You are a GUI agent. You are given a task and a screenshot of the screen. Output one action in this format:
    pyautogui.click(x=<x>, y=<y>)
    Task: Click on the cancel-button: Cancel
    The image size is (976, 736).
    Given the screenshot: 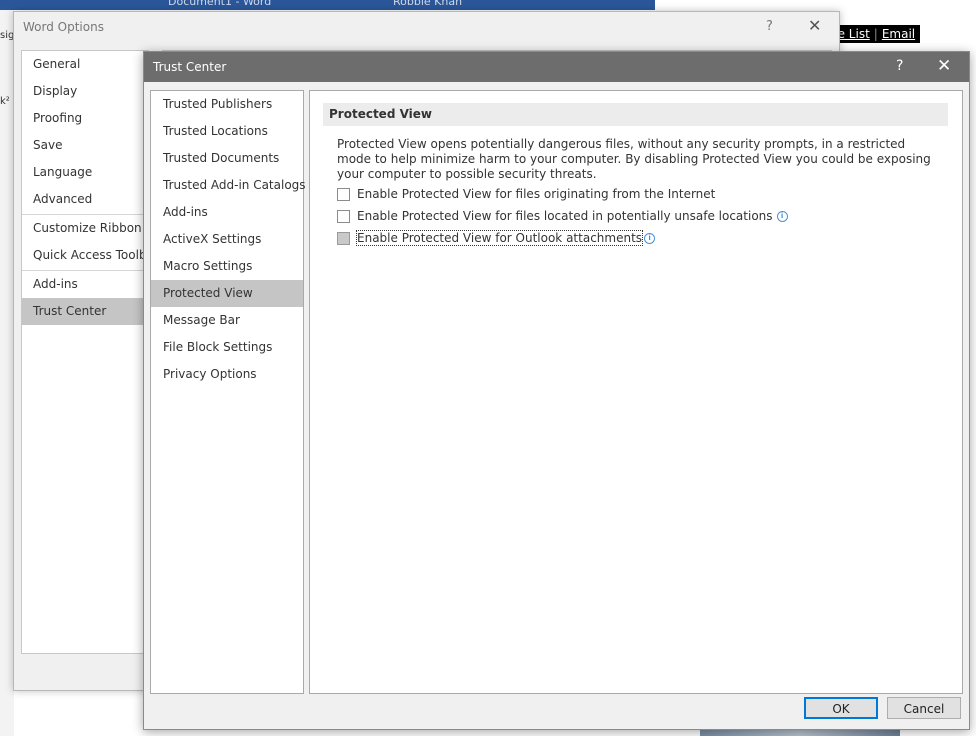 What is the action you would take?
    pyautogui.click(x=924, y=708)
    